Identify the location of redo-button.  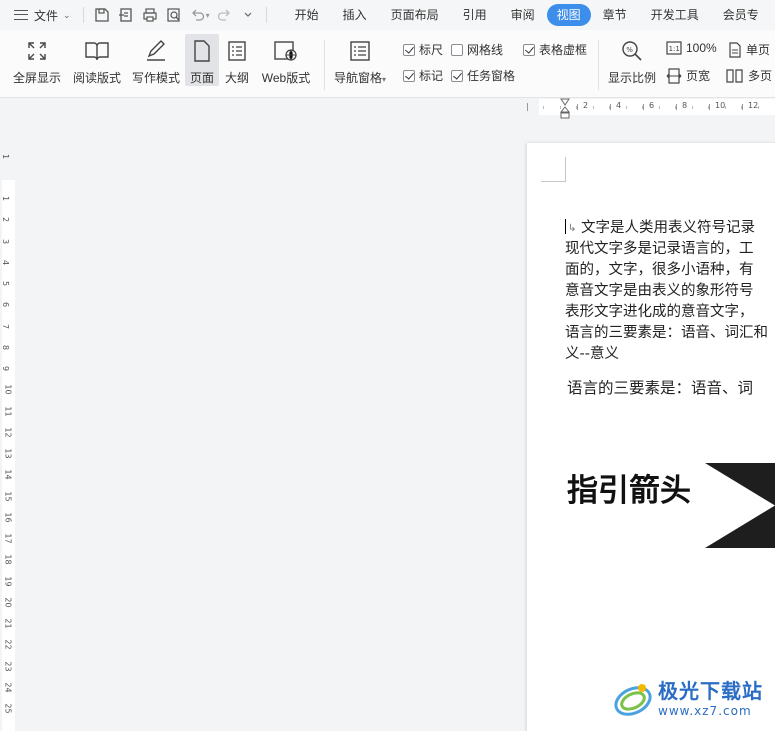
(224, 15).